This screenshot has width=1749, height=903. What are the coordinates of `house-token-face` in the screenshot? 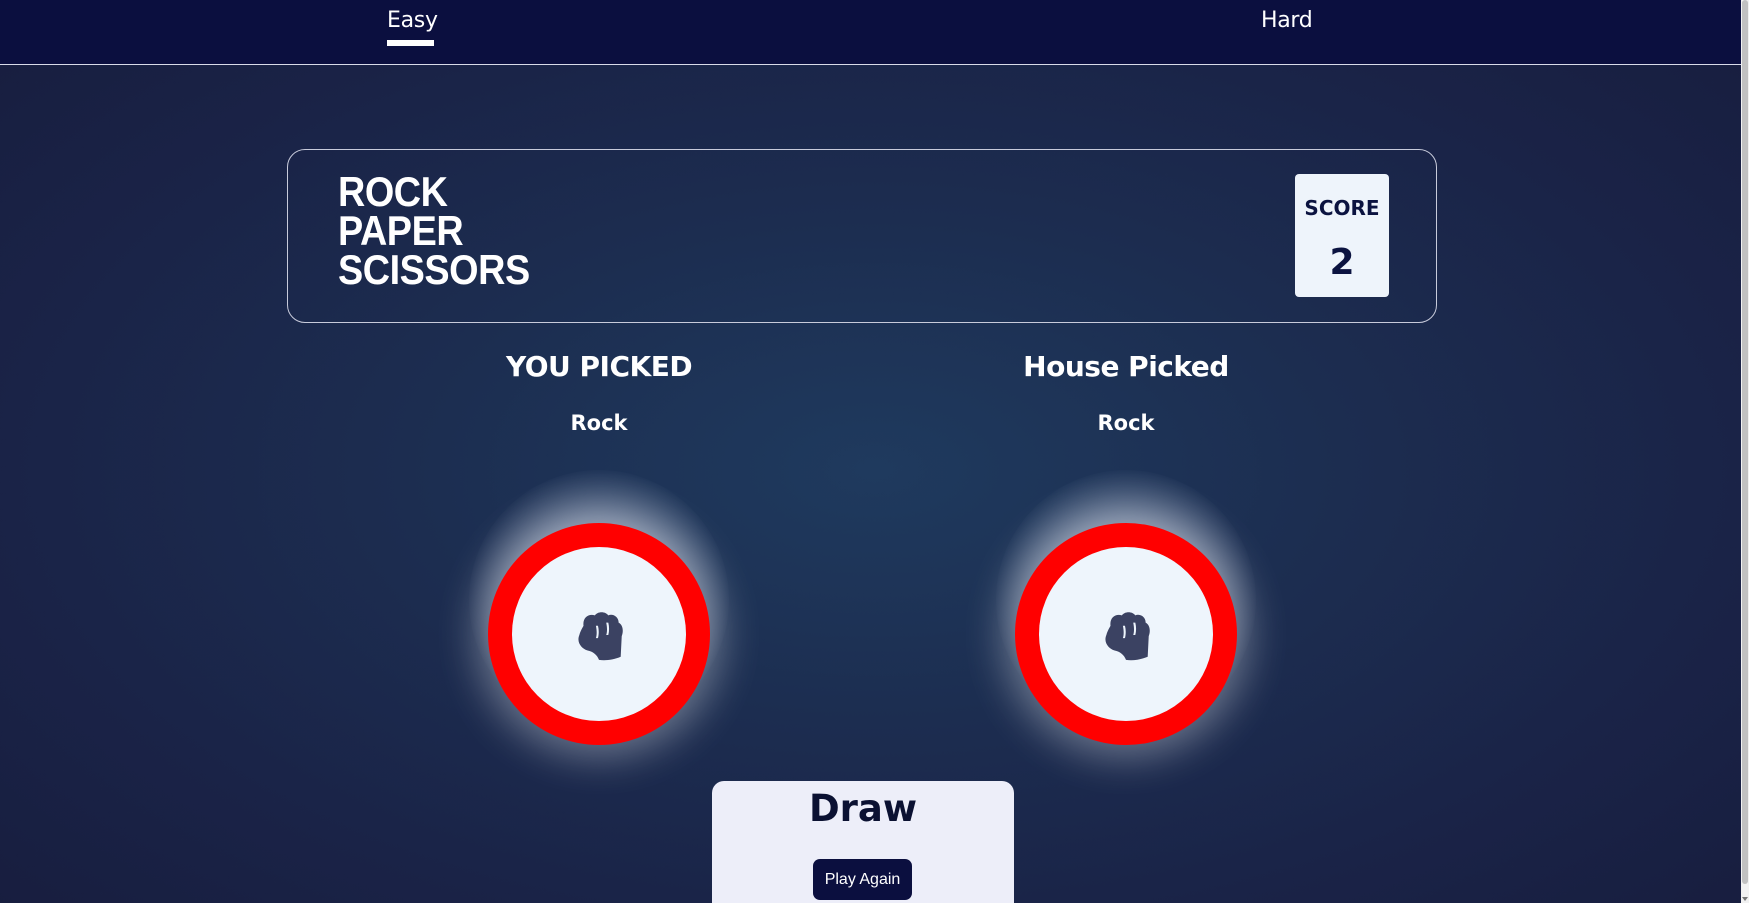 It's located at (1126, 634).